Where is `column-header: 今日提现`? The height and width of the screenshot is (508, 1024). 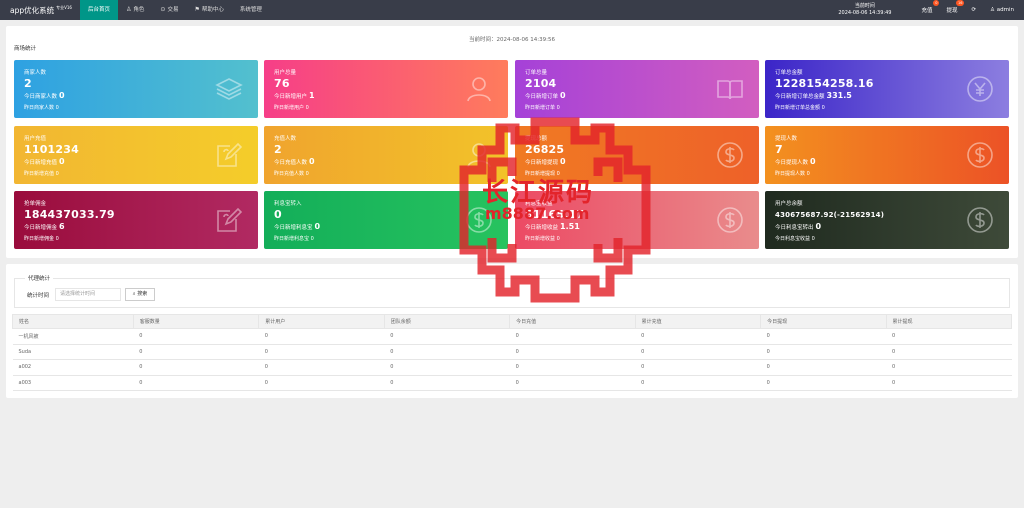
column-header: 今日提现 is located at coordinates (823, 321).